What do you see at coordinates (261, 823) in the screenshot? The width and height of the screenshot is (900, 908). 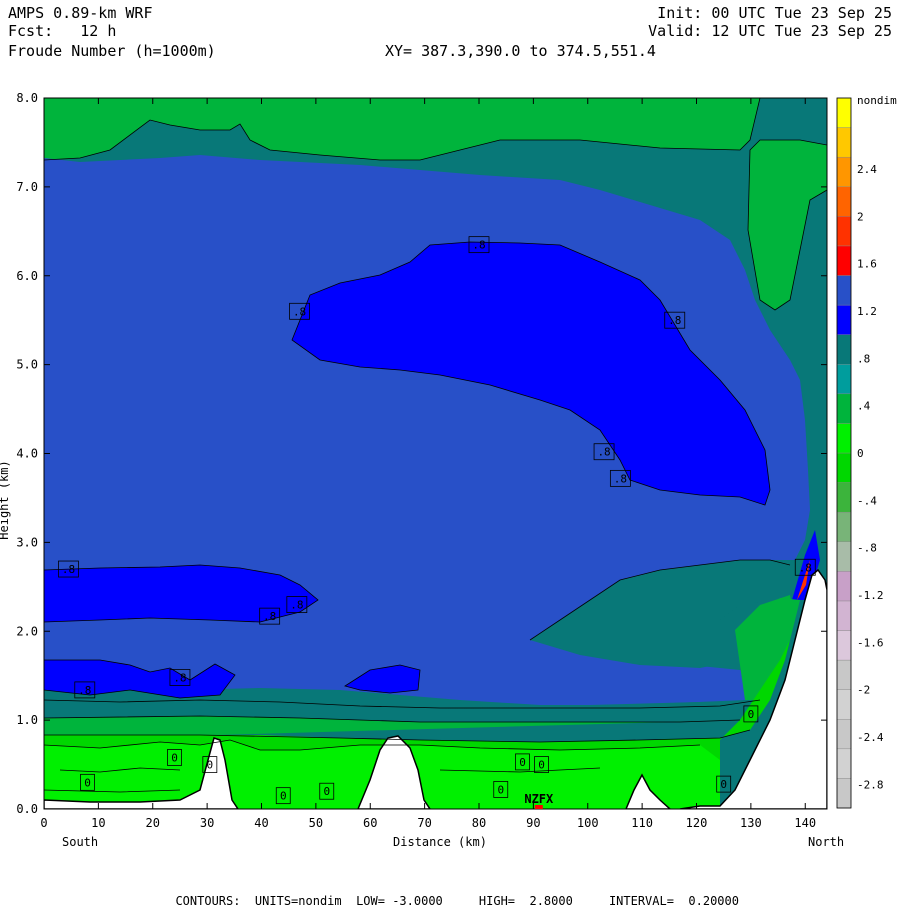 I see `x-tick-label: 40` at bounding box center [261, 823].